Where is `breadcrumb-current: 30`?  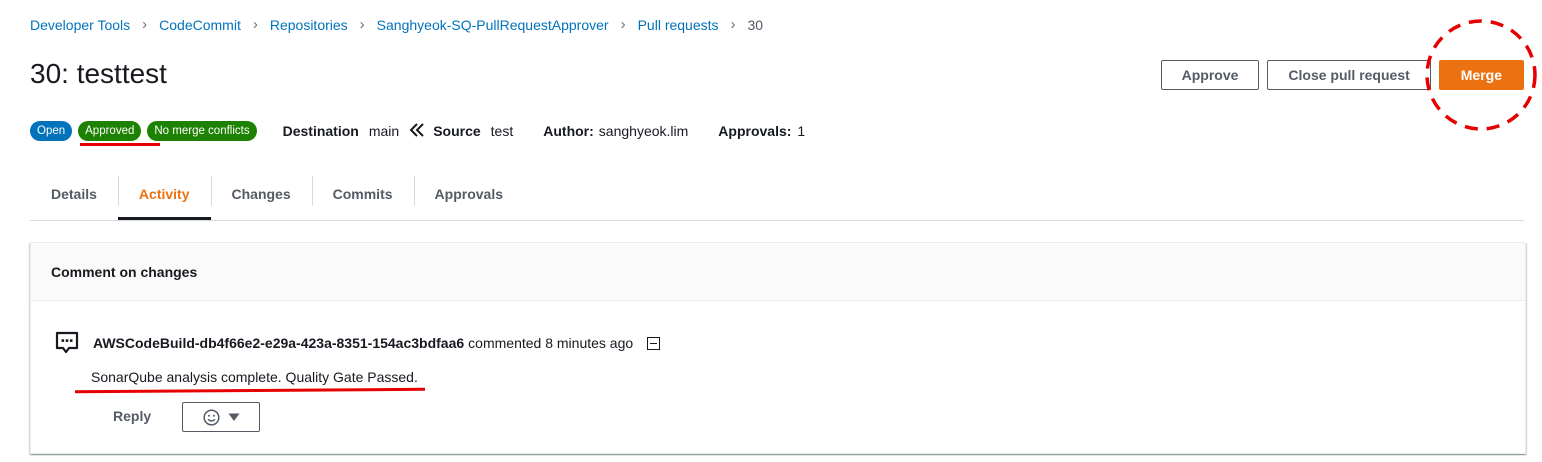 breadcrumb-current: 30 is located at coordinates (755, 24).